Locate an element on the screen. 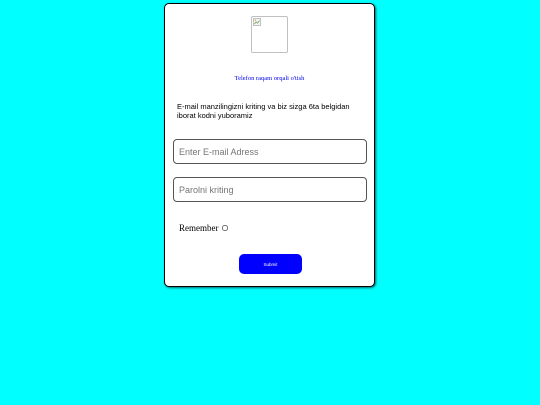 This screenshot has height=405, width=540. password-input is located at coordinates (270, 189).